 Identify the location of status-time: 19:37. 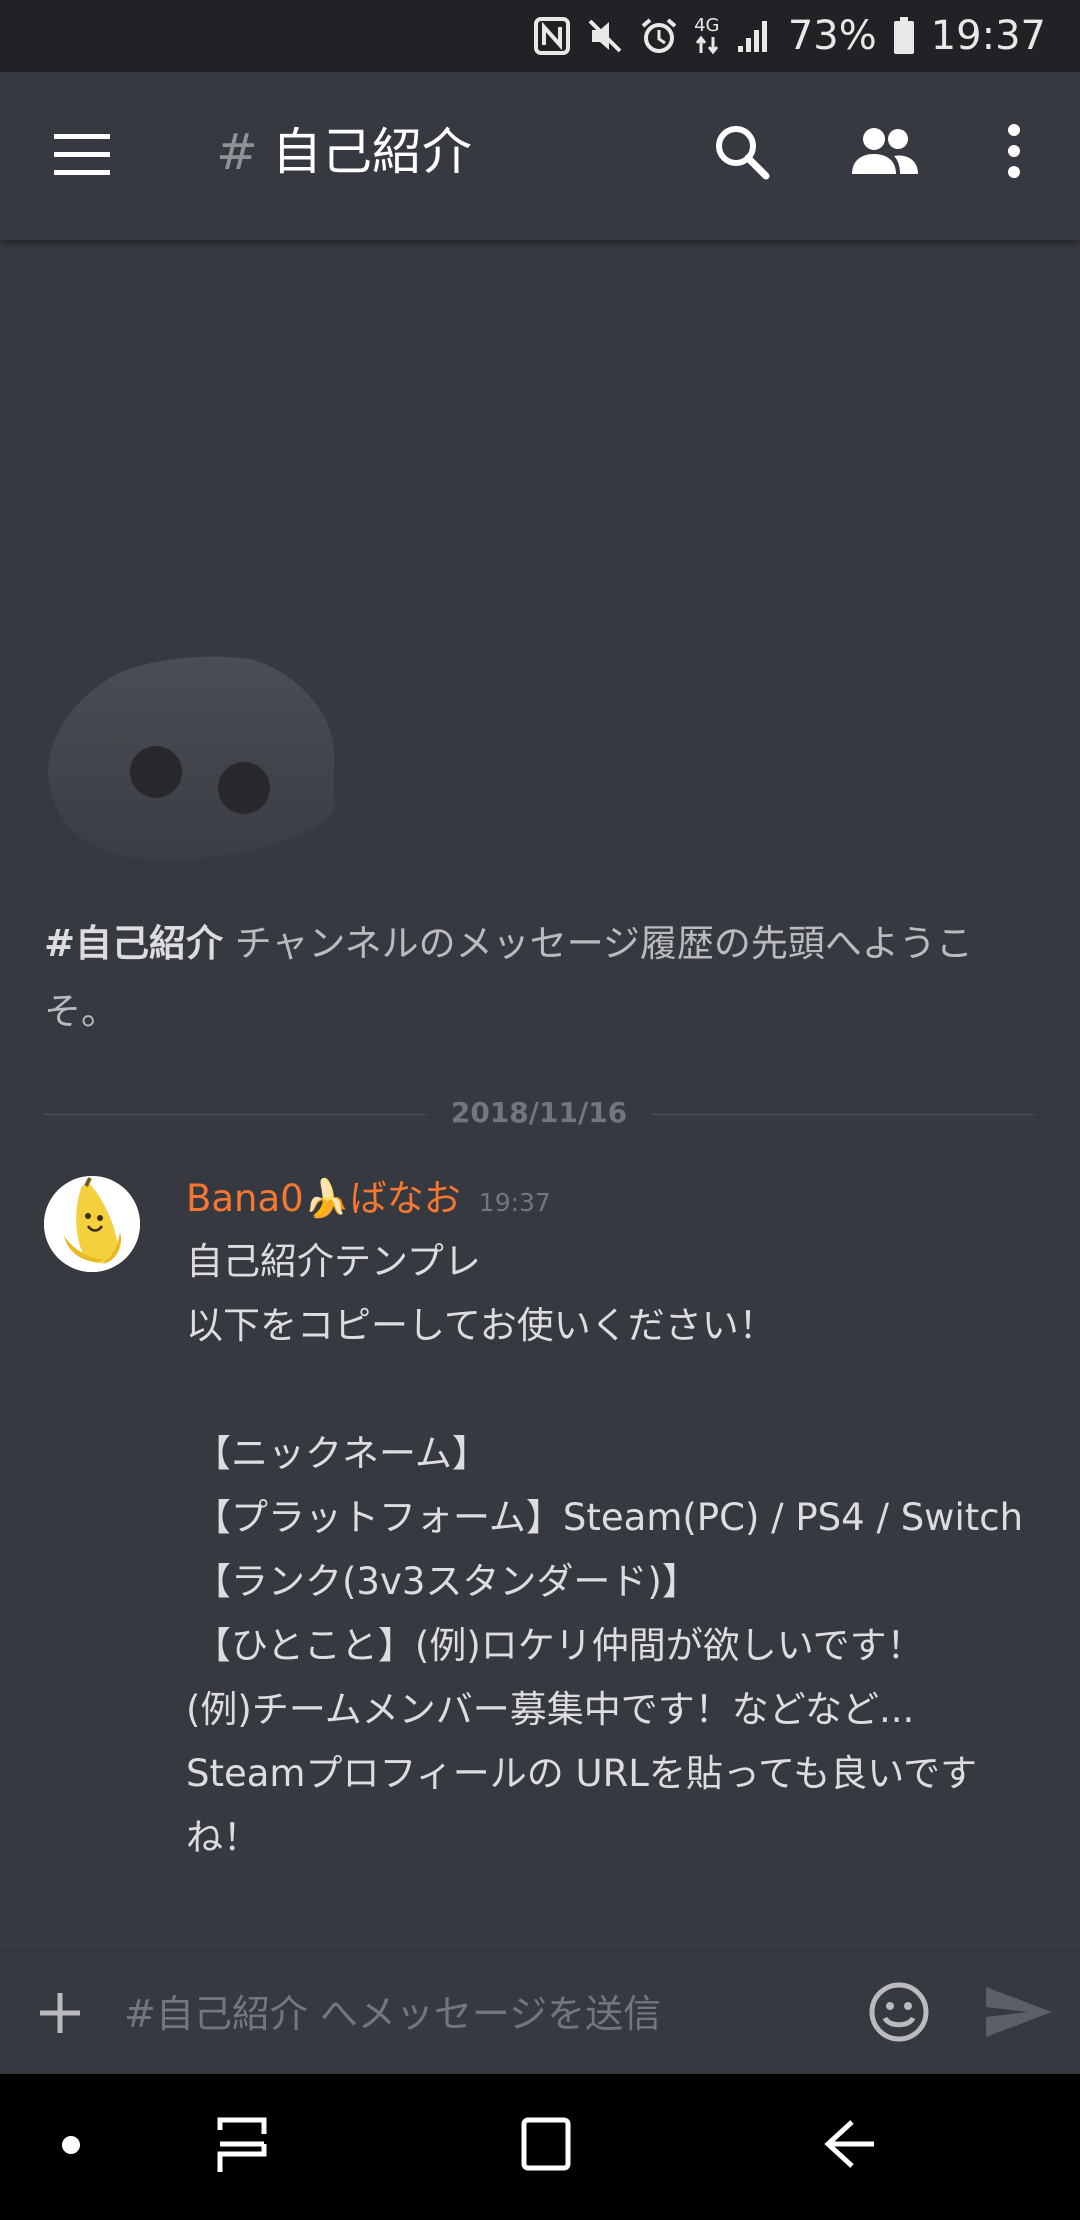
(988, 36).